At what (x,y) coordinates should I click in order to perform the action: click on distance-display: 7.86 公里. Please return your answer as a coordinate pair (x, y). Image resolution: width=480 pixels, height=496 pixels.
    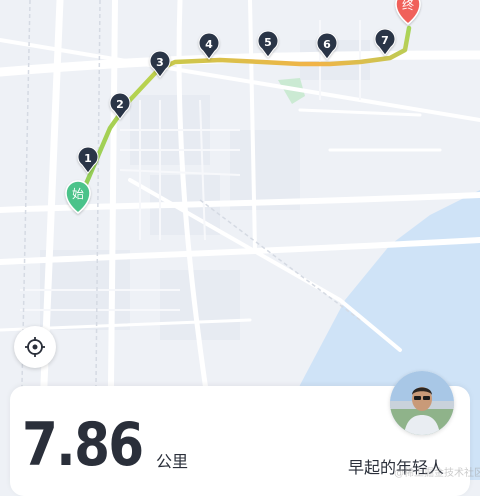
    Looking at the image, I should click on (105, 442).